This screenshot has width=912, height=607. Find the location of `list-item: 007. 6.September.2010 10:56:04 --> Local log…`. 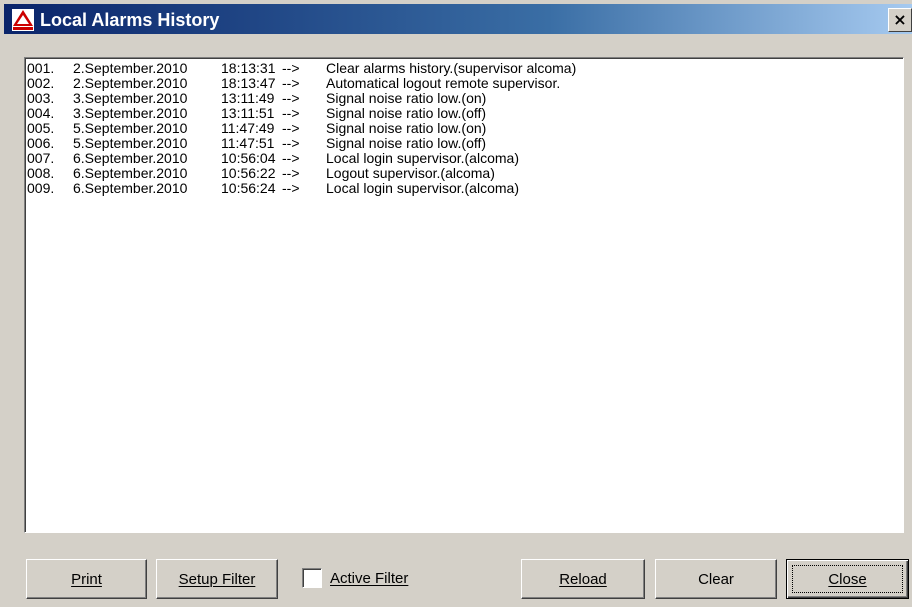

list-item: 007. 6.September.2010 10:56:04 --> Local log… is located at coordinates (465, 158).